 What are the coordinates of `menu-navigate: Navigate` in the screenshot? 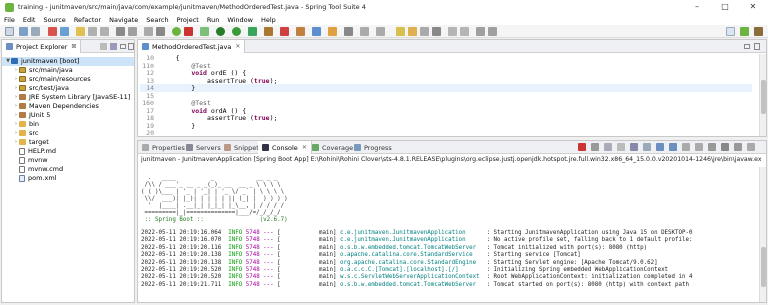 It's located at (123, 20).